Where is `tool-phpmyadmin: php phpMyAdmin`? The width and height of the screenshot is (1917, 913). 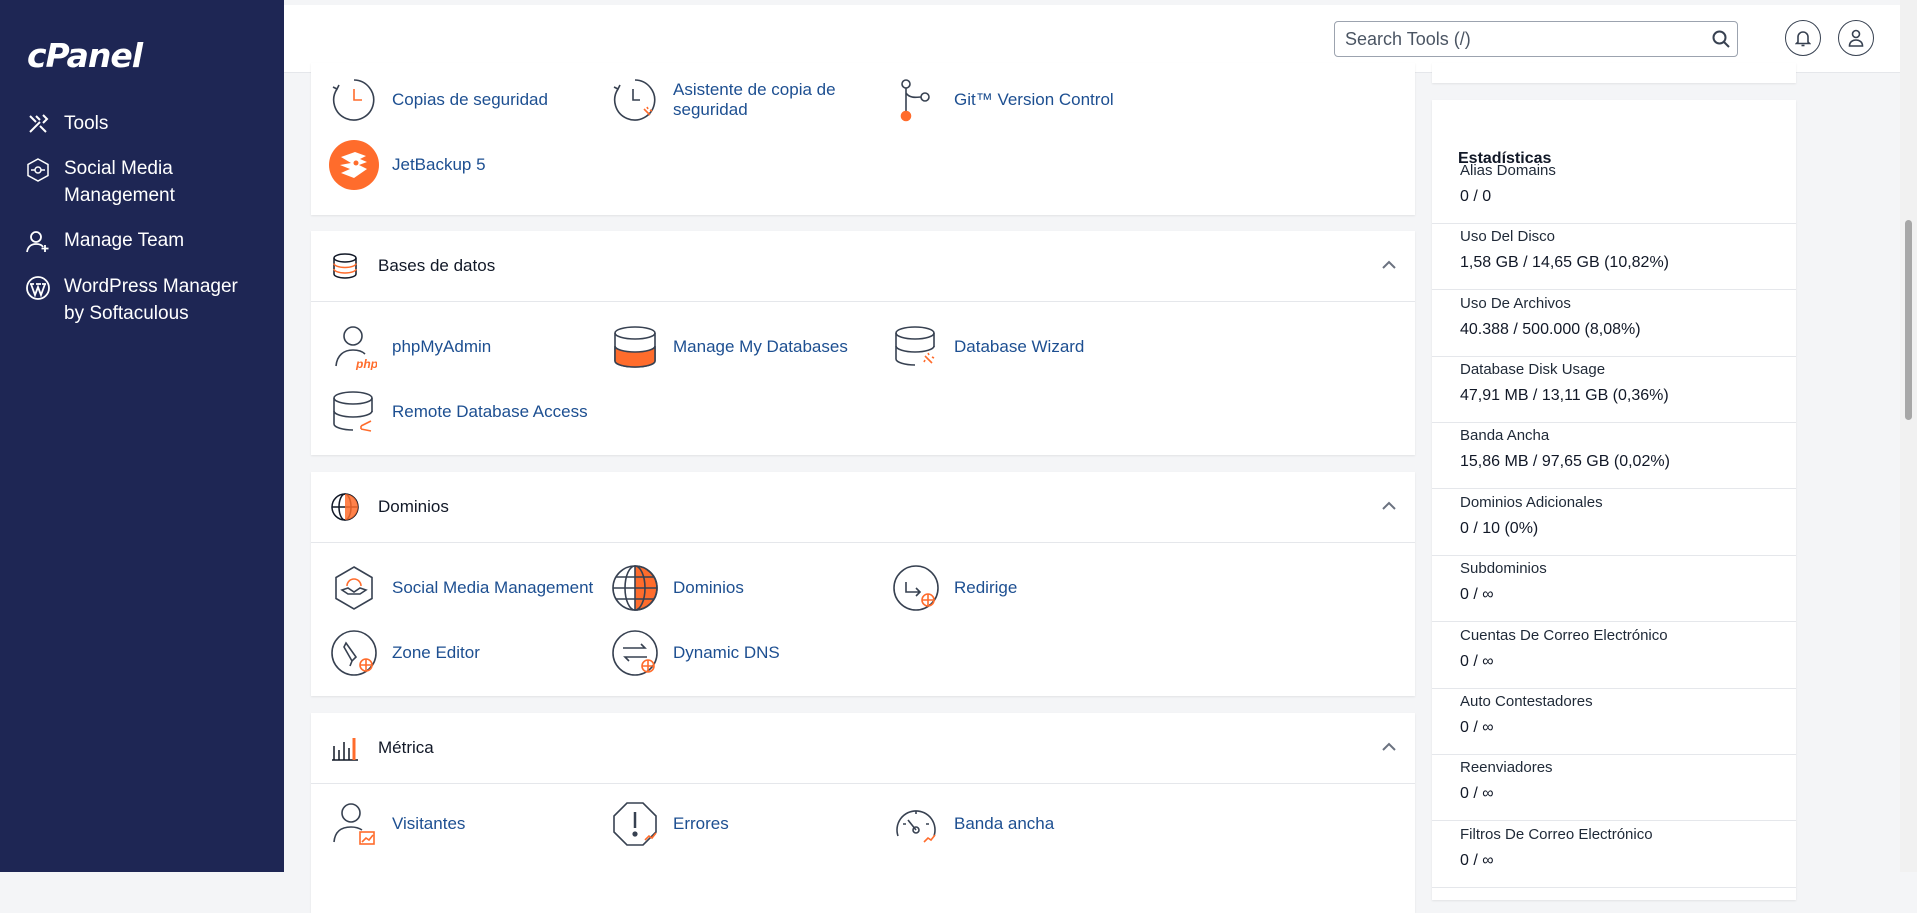
tool-phpmyadmin: php phpMyAdmin is located at coordinates (410, 347).